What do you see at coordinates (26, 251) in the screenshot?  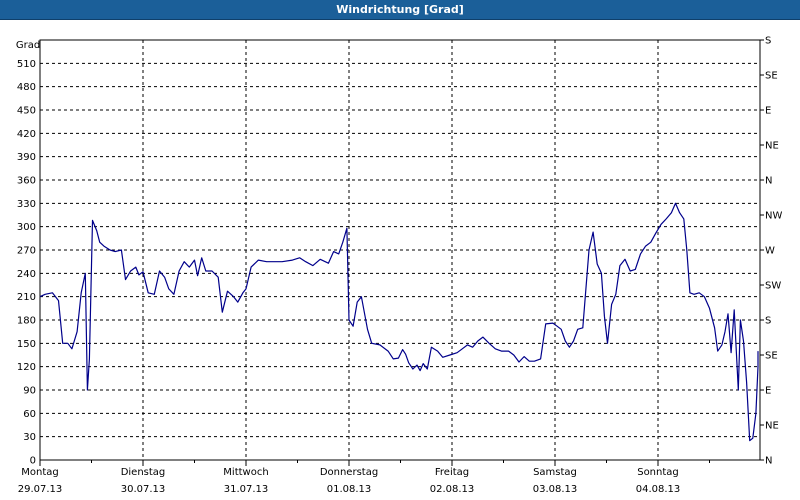 I see `y-tick-label: 270` at bounding box center [26, 251].